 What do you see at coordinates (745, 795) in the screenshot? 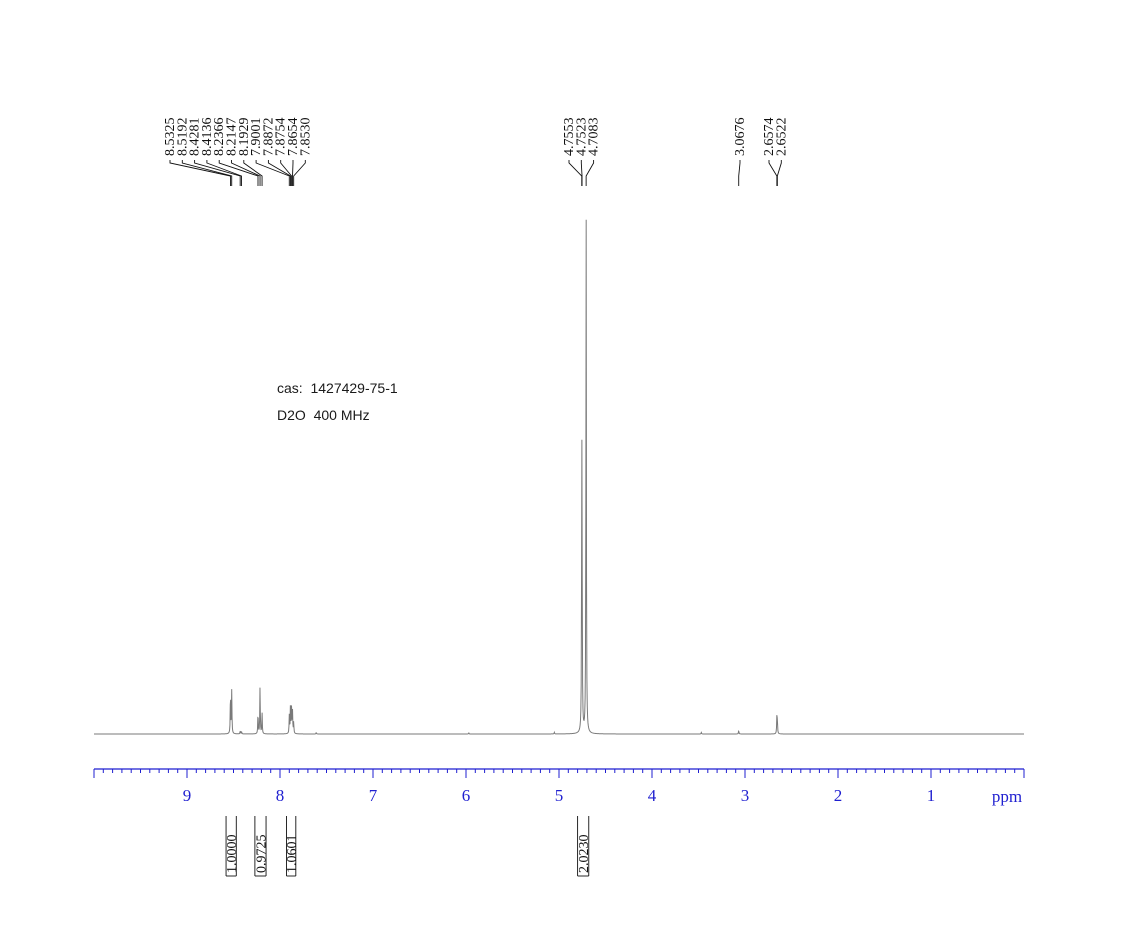
I see `x-tick-label: 3` at bounding box center [745, 795].